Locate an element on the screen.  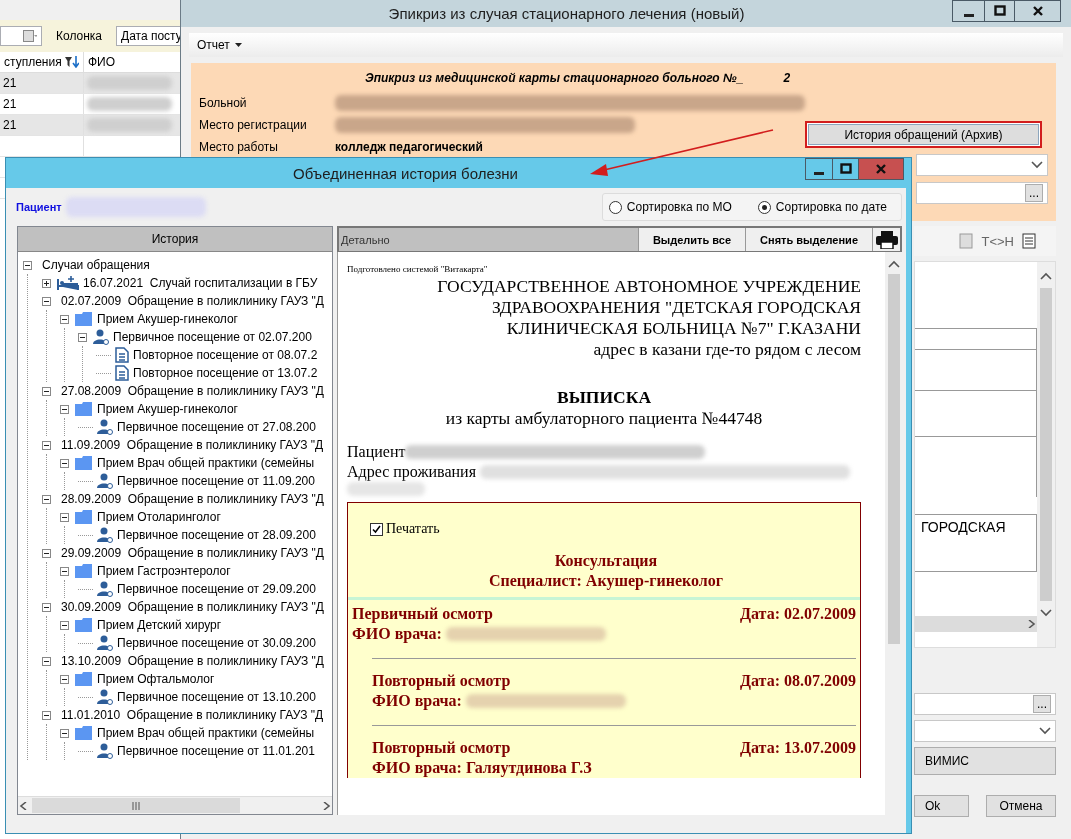
column-header: ФИО is located at coordinates (102, 62).